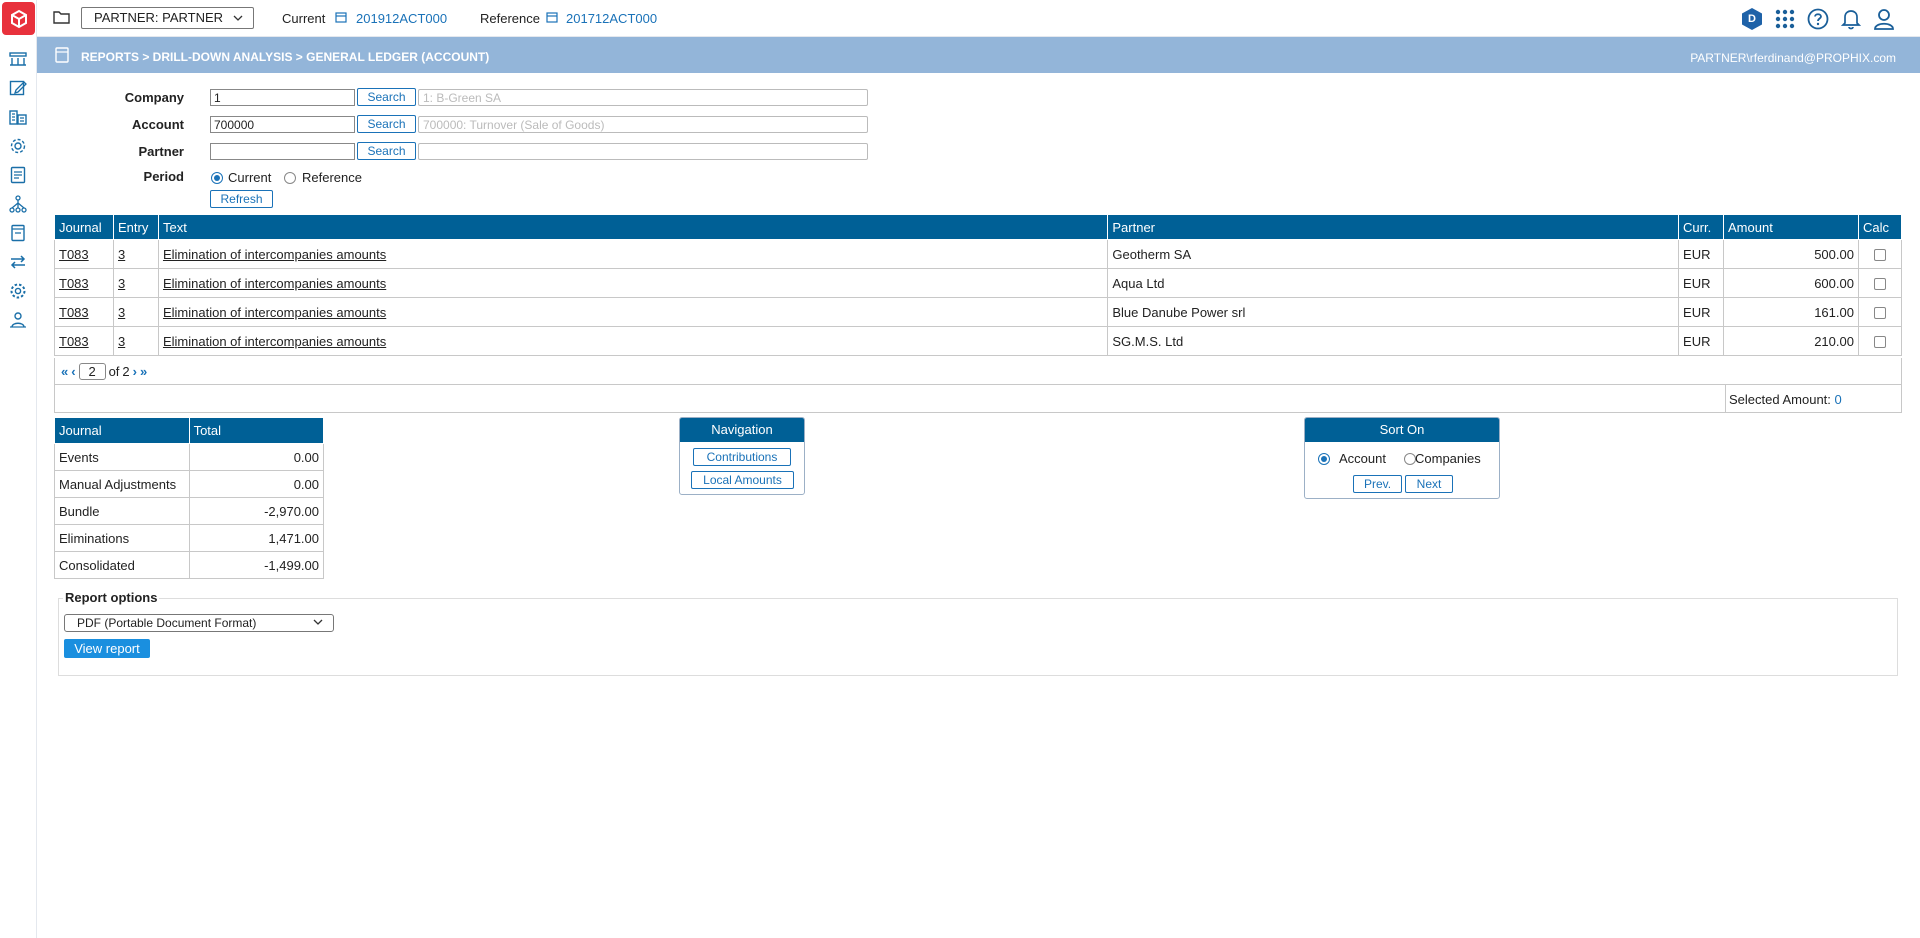  Describe the element at coordinates (1429, 484) in the screenshot. I see `sort-next-button: Next` at that location.